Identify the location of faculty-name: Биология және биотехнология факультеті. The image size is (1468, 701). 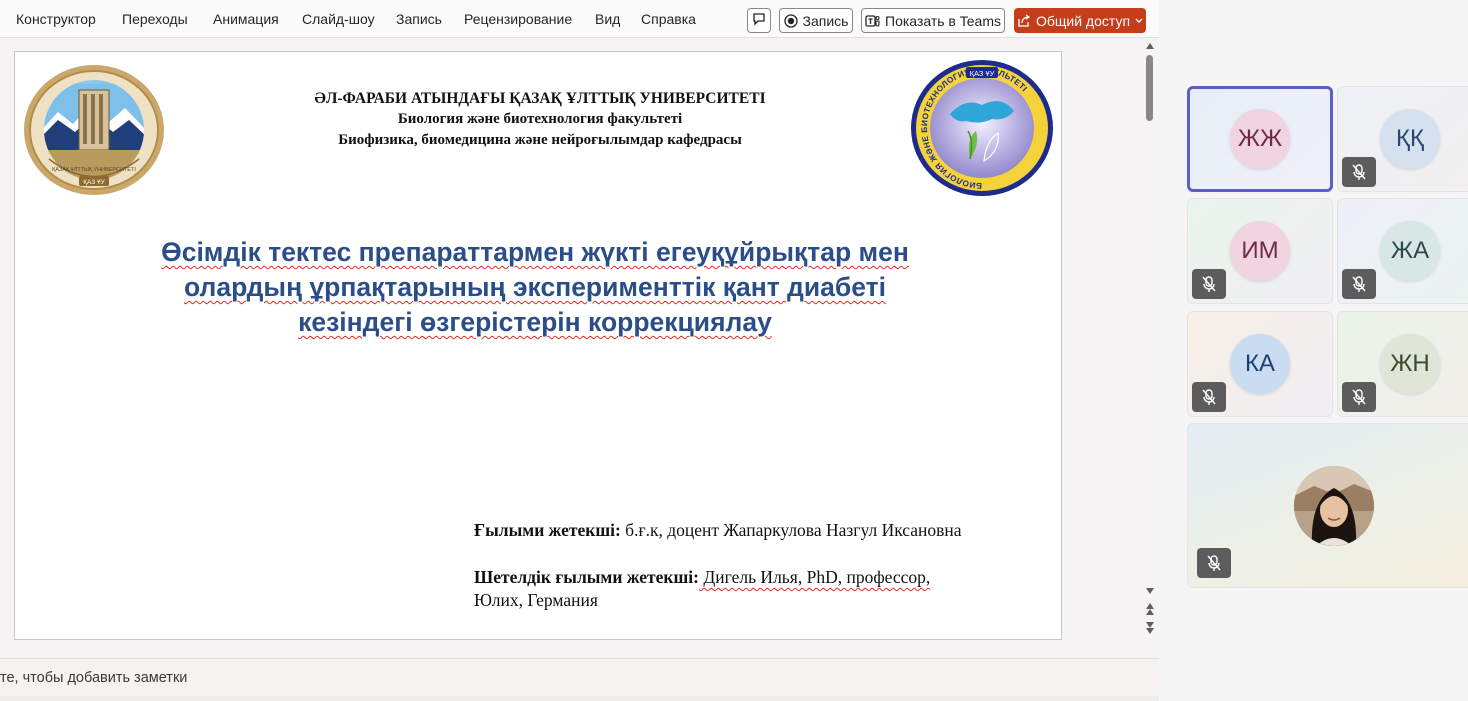
(540, 119).